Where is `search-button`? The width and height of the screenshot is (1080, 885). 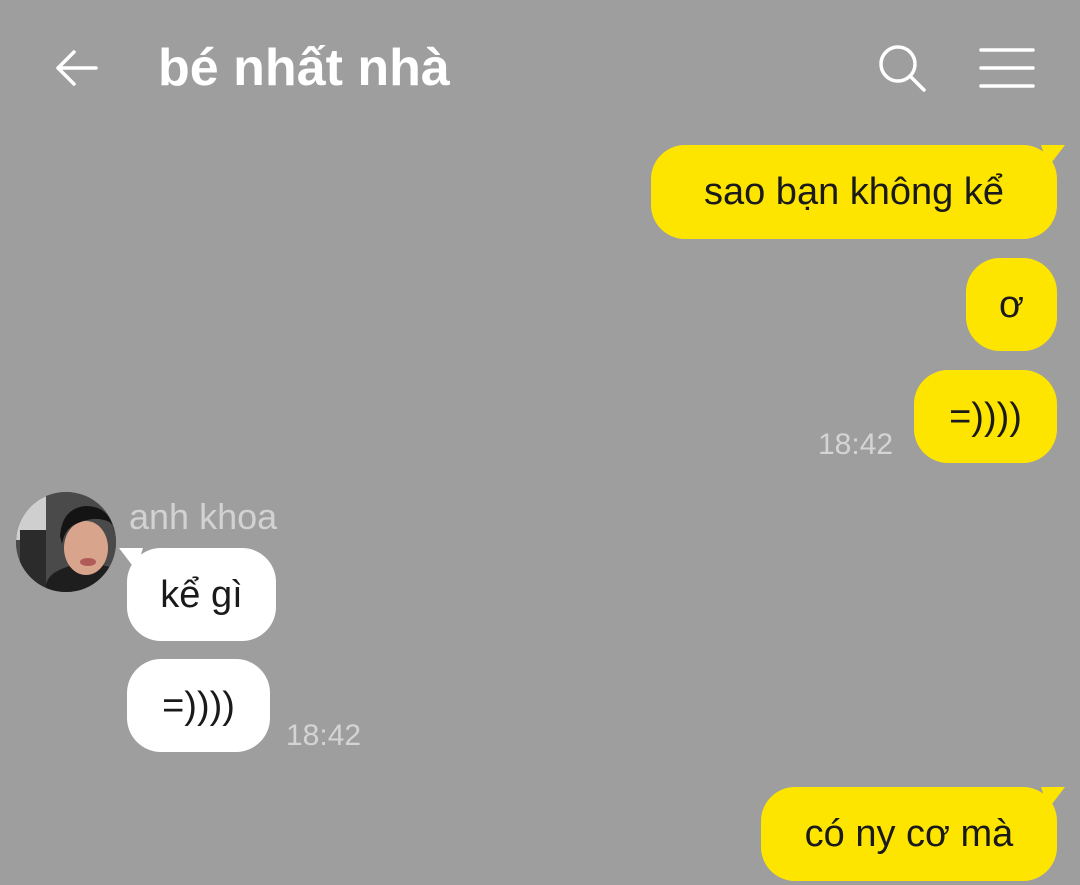
search-button is located at coordinates (902, 68).